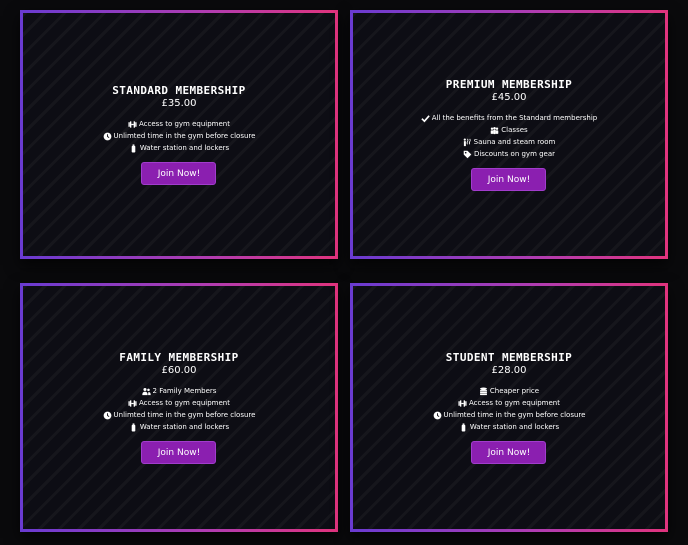 The image size is (688, 545). What do you see at coordinates (514, 391) in the screenshot?
I see `feature-text: Cheaper price` at bounding box center [514, 391].